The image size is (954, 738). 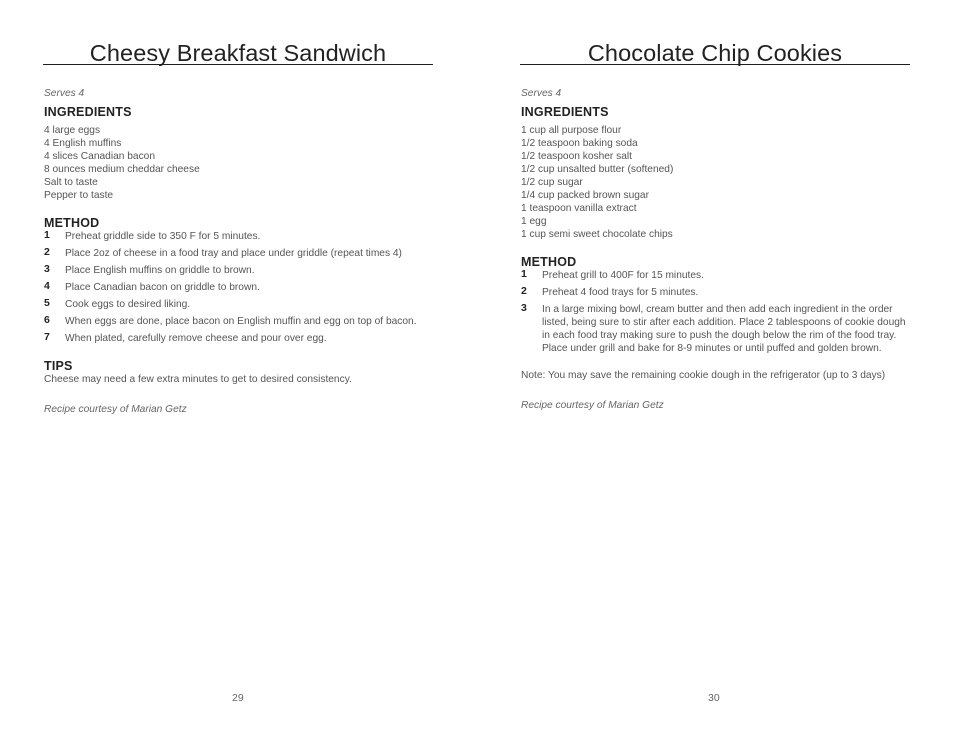 I want to click on recipe-title: Chocolate Chip Cookies, so click(x=715, y=53).